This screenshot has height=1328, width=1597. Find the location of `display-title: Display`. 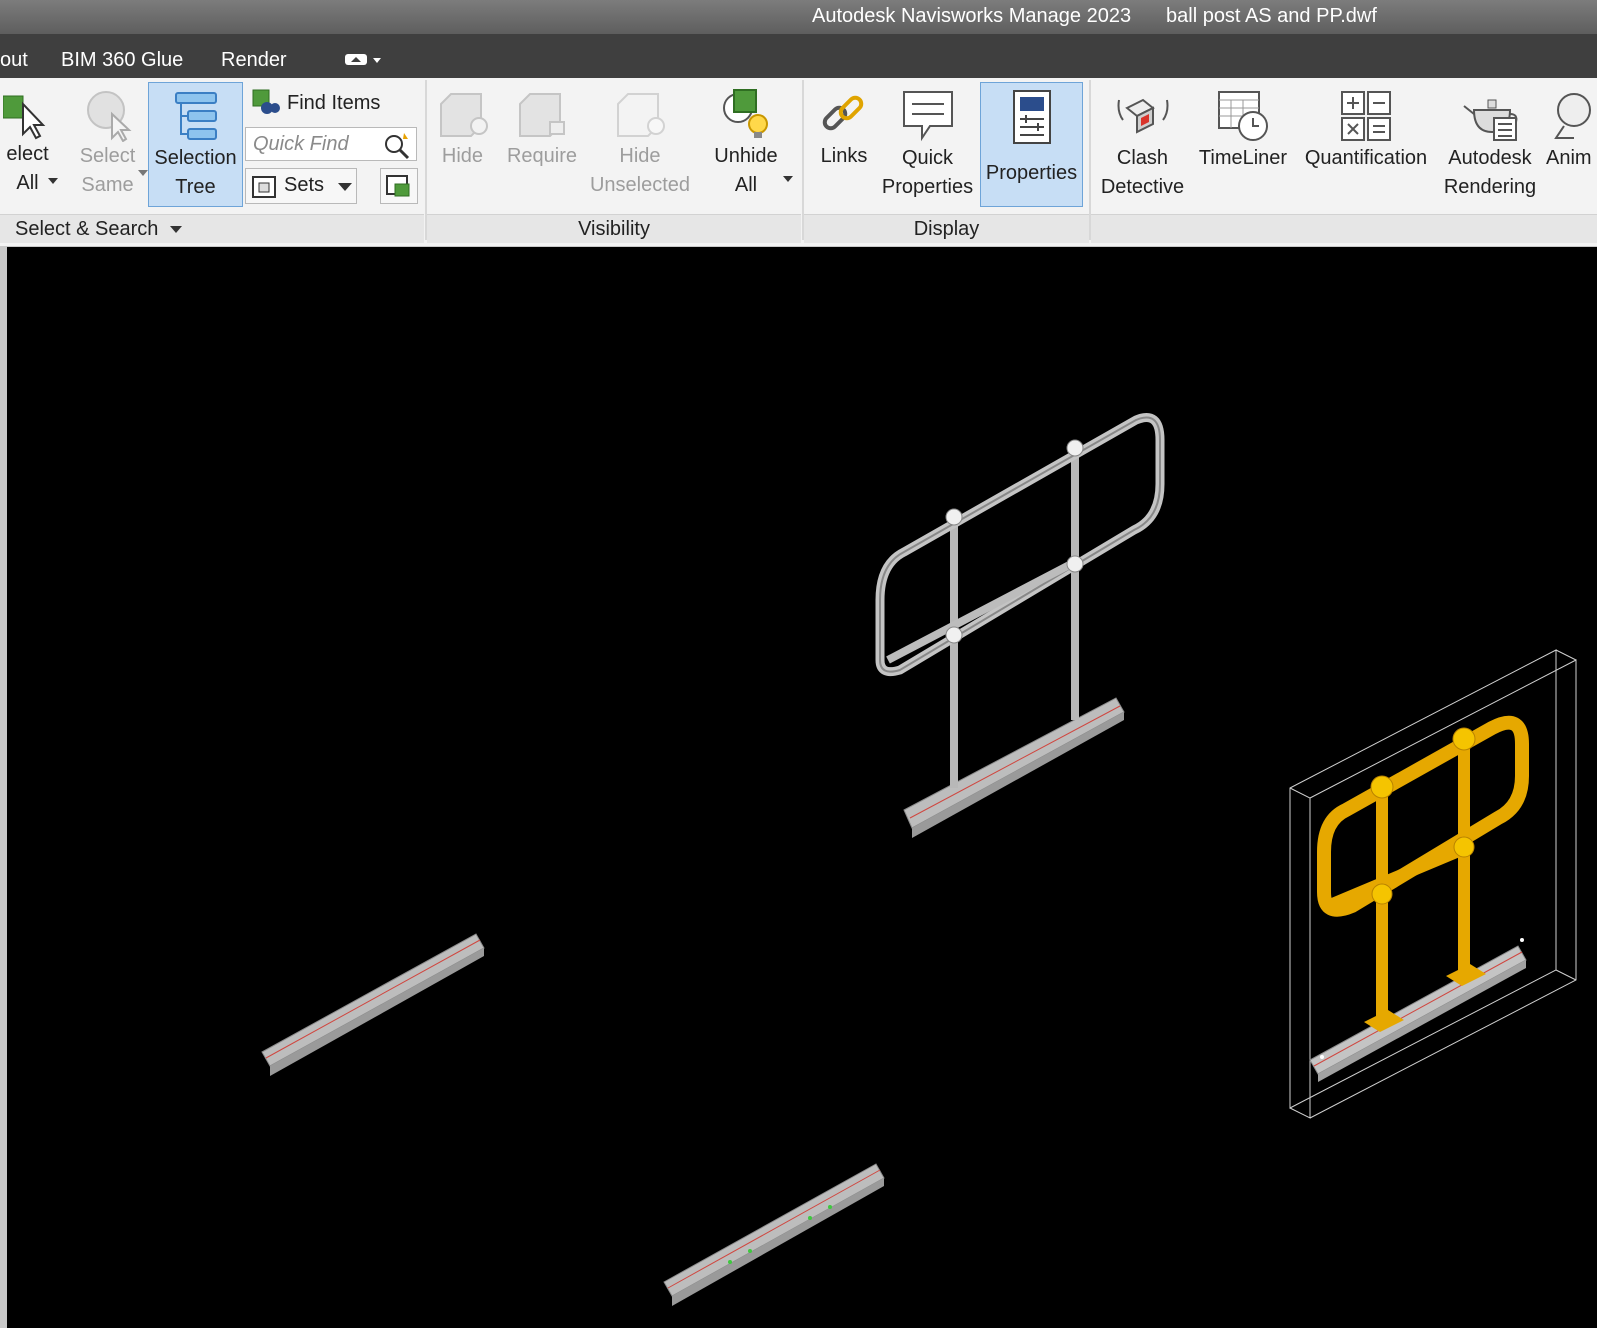

display-title: Display is located at coordinates (946, 228).